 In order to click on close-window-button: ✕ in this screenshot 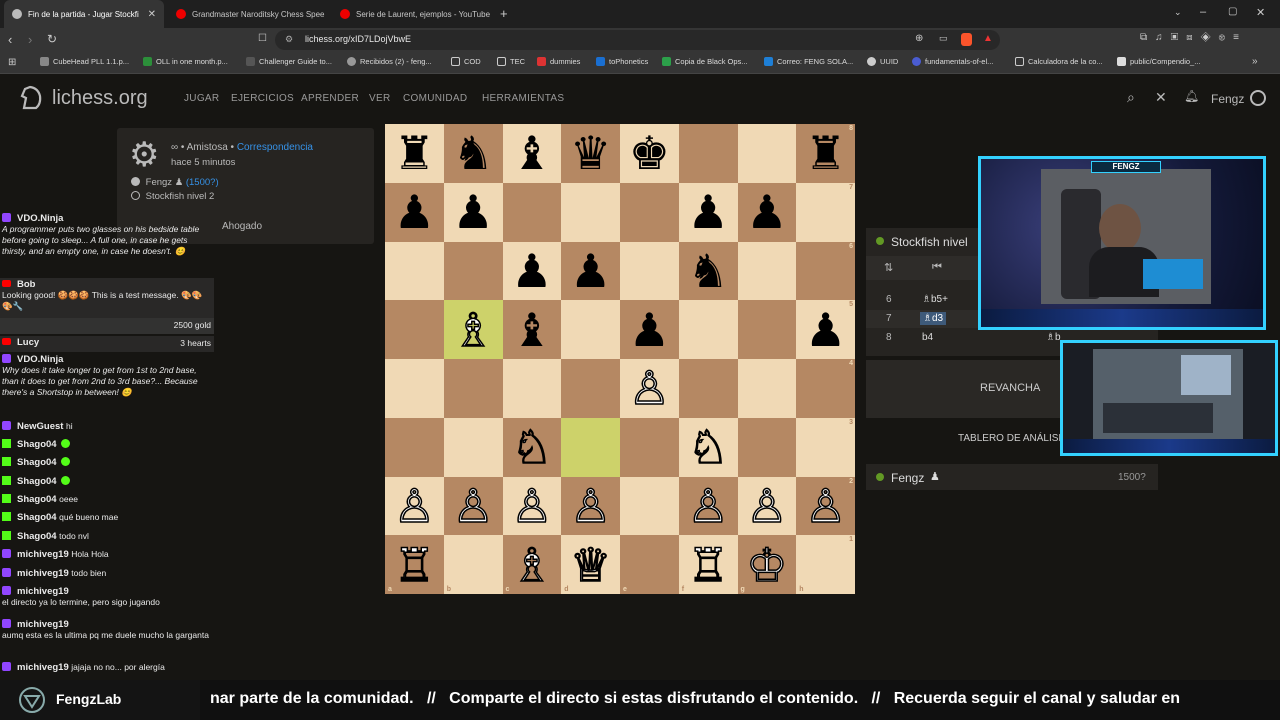, I will do `click(1260, 12)`.